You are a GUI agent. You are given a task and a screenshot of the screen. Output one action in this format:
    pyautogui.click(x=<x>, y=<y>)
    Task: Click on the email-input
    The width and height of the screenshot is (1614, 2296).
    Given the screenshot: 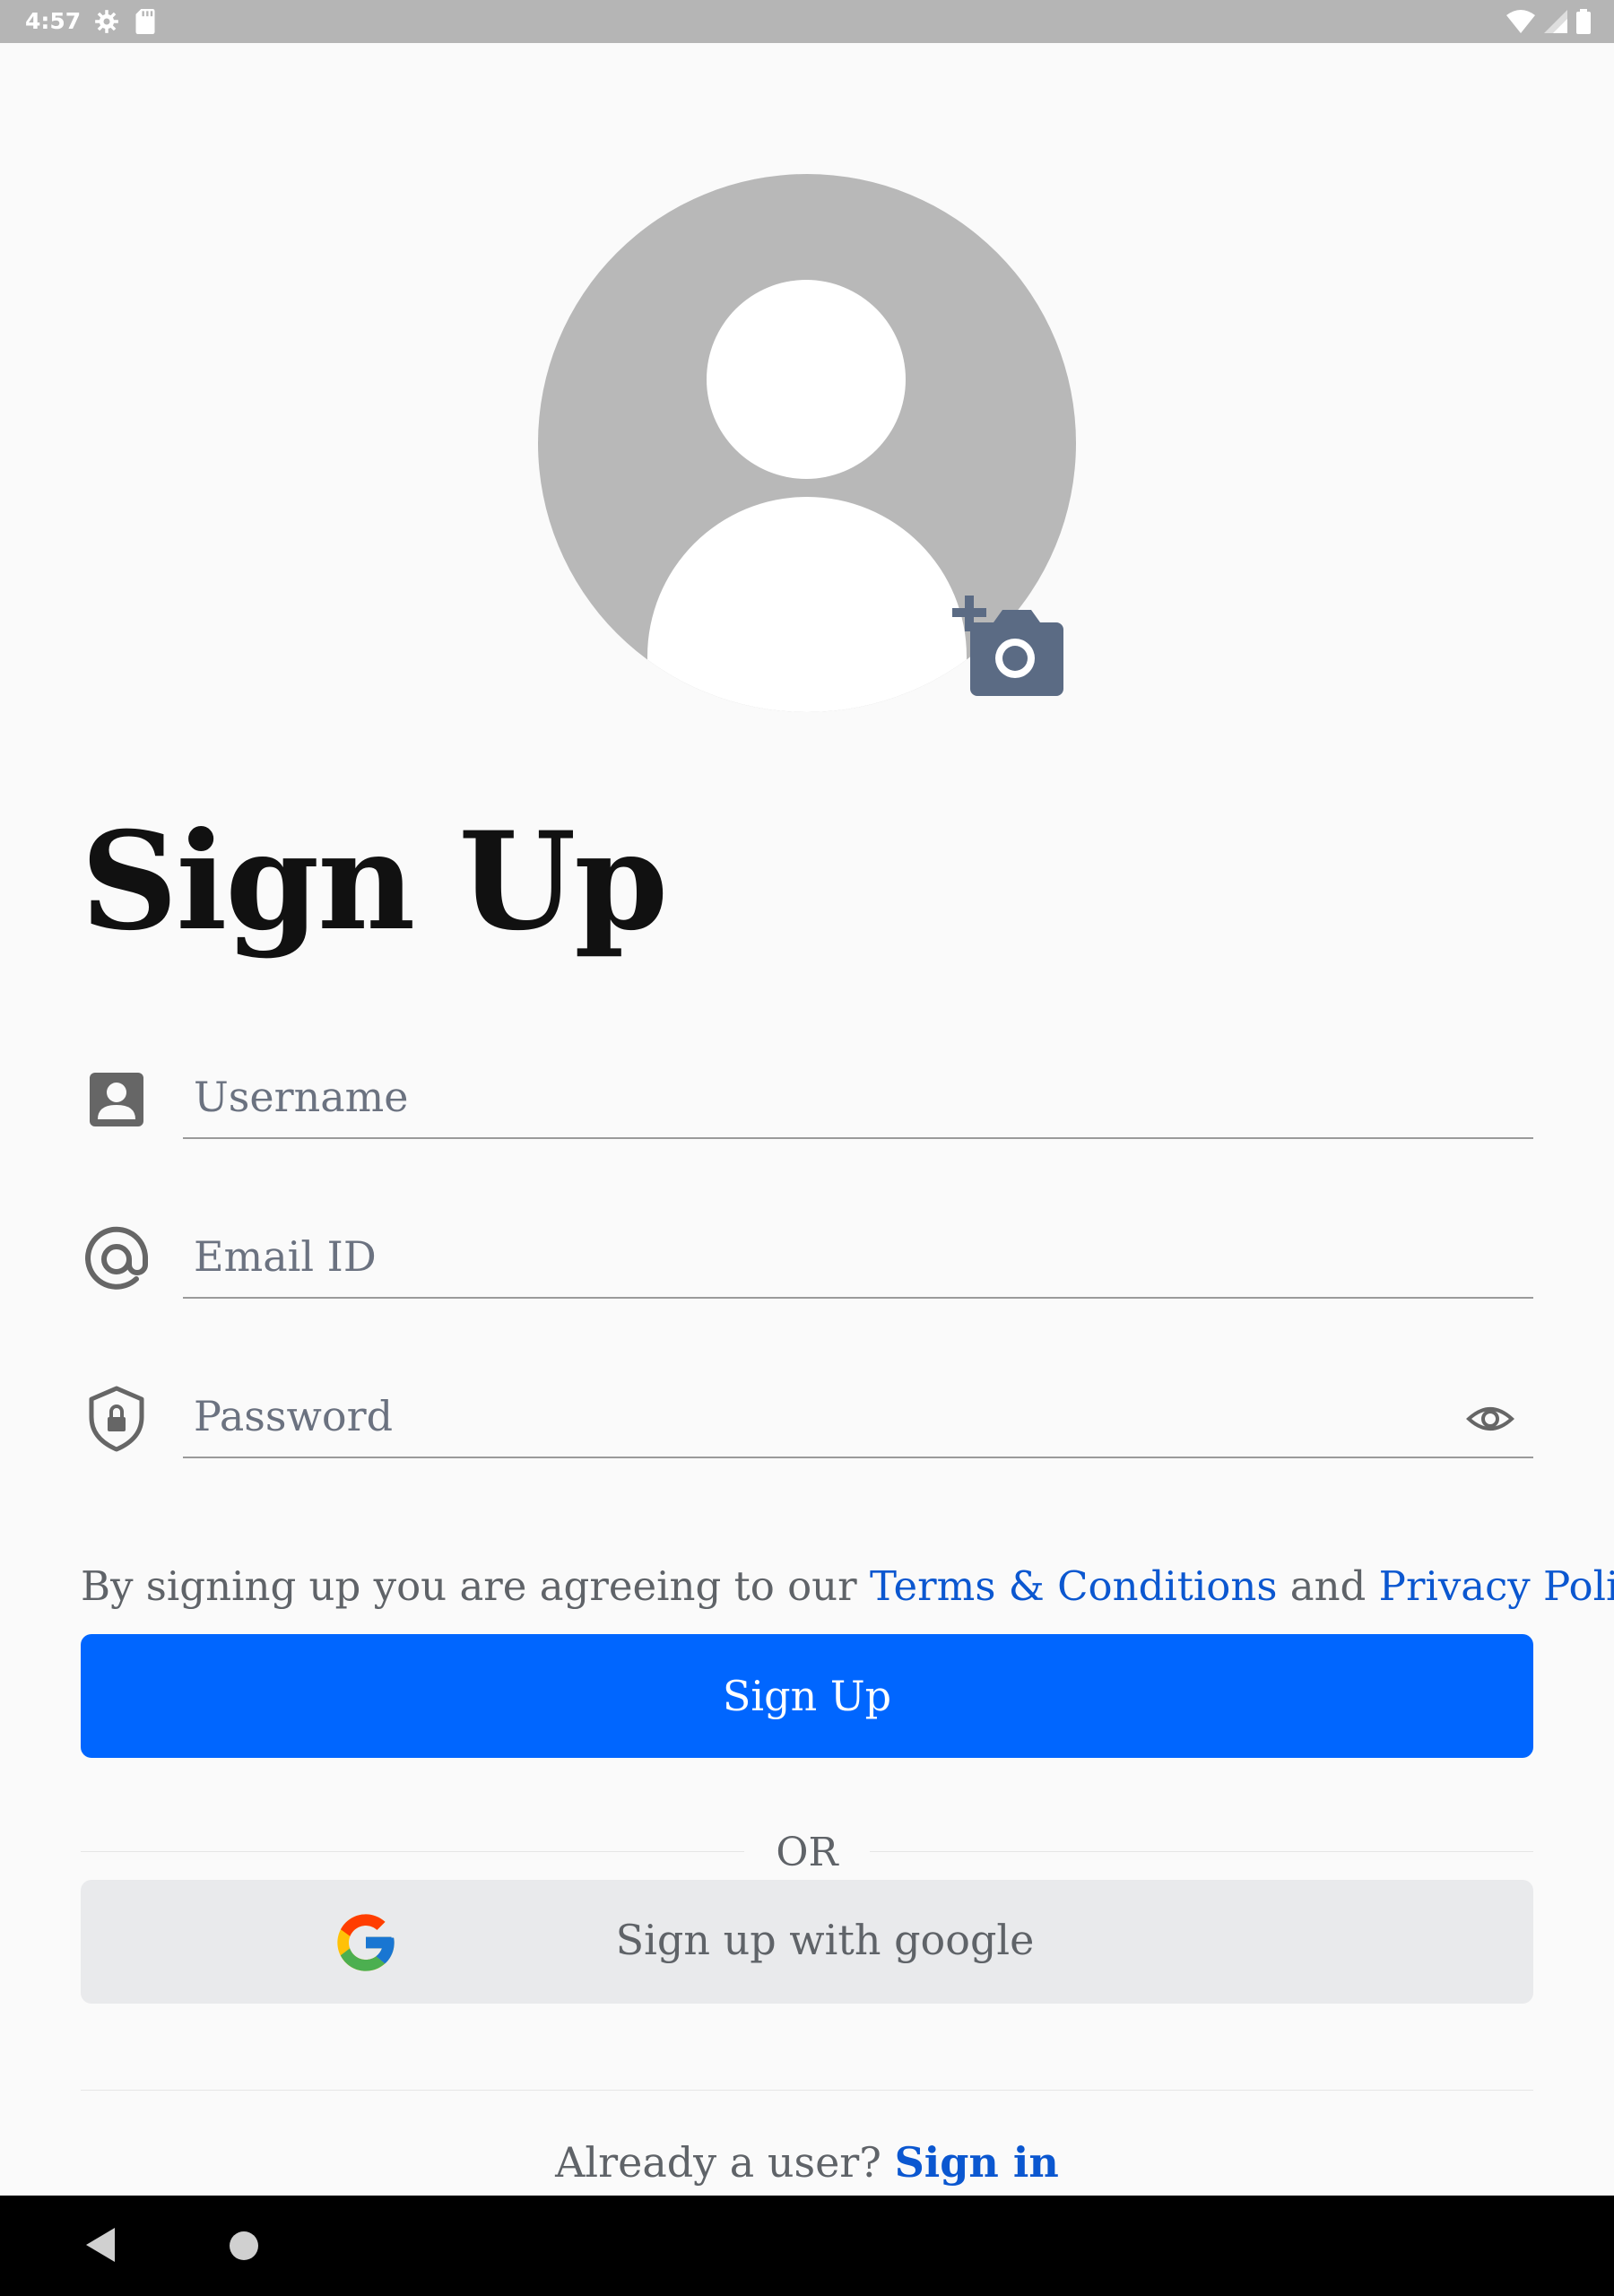 What is the action you would take?
    pyautogui.click(x=858, y=1257)
    